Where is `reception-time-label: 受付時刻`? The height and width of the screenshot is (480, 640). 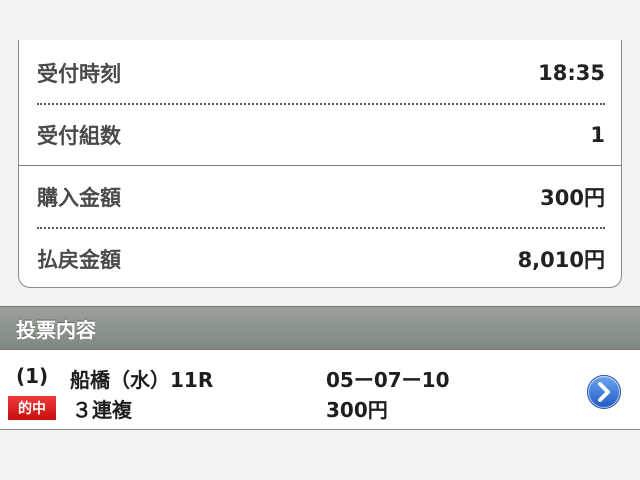
reception-time-label: 受付時刻 is located at coordinates (79, 73).